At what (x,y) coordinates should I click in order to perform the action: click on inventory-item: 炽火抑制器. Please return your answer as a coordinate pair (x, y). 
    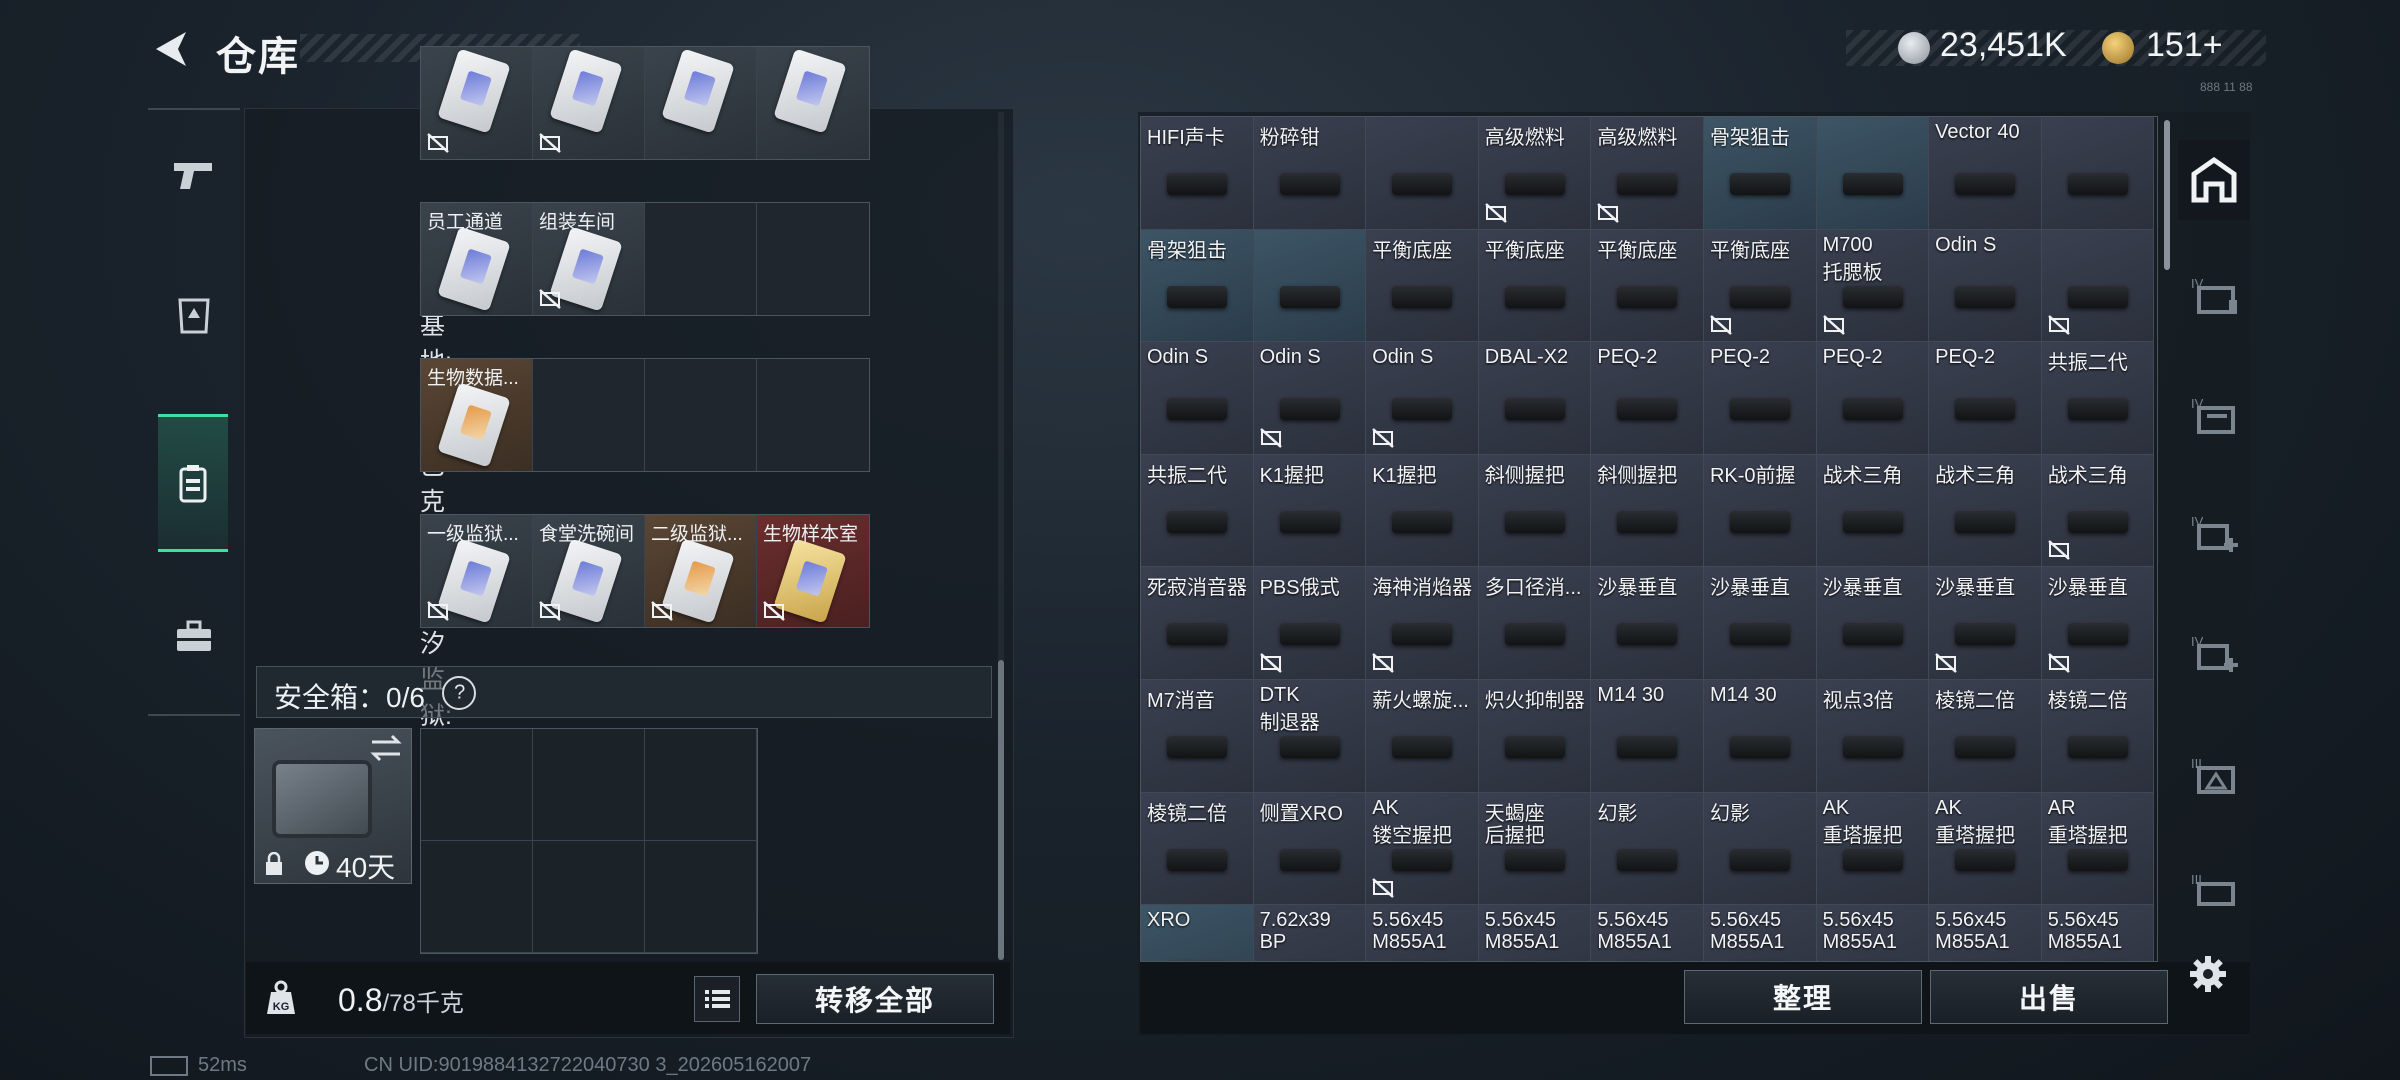
    Looking at the image, I should click on (1535, 736).